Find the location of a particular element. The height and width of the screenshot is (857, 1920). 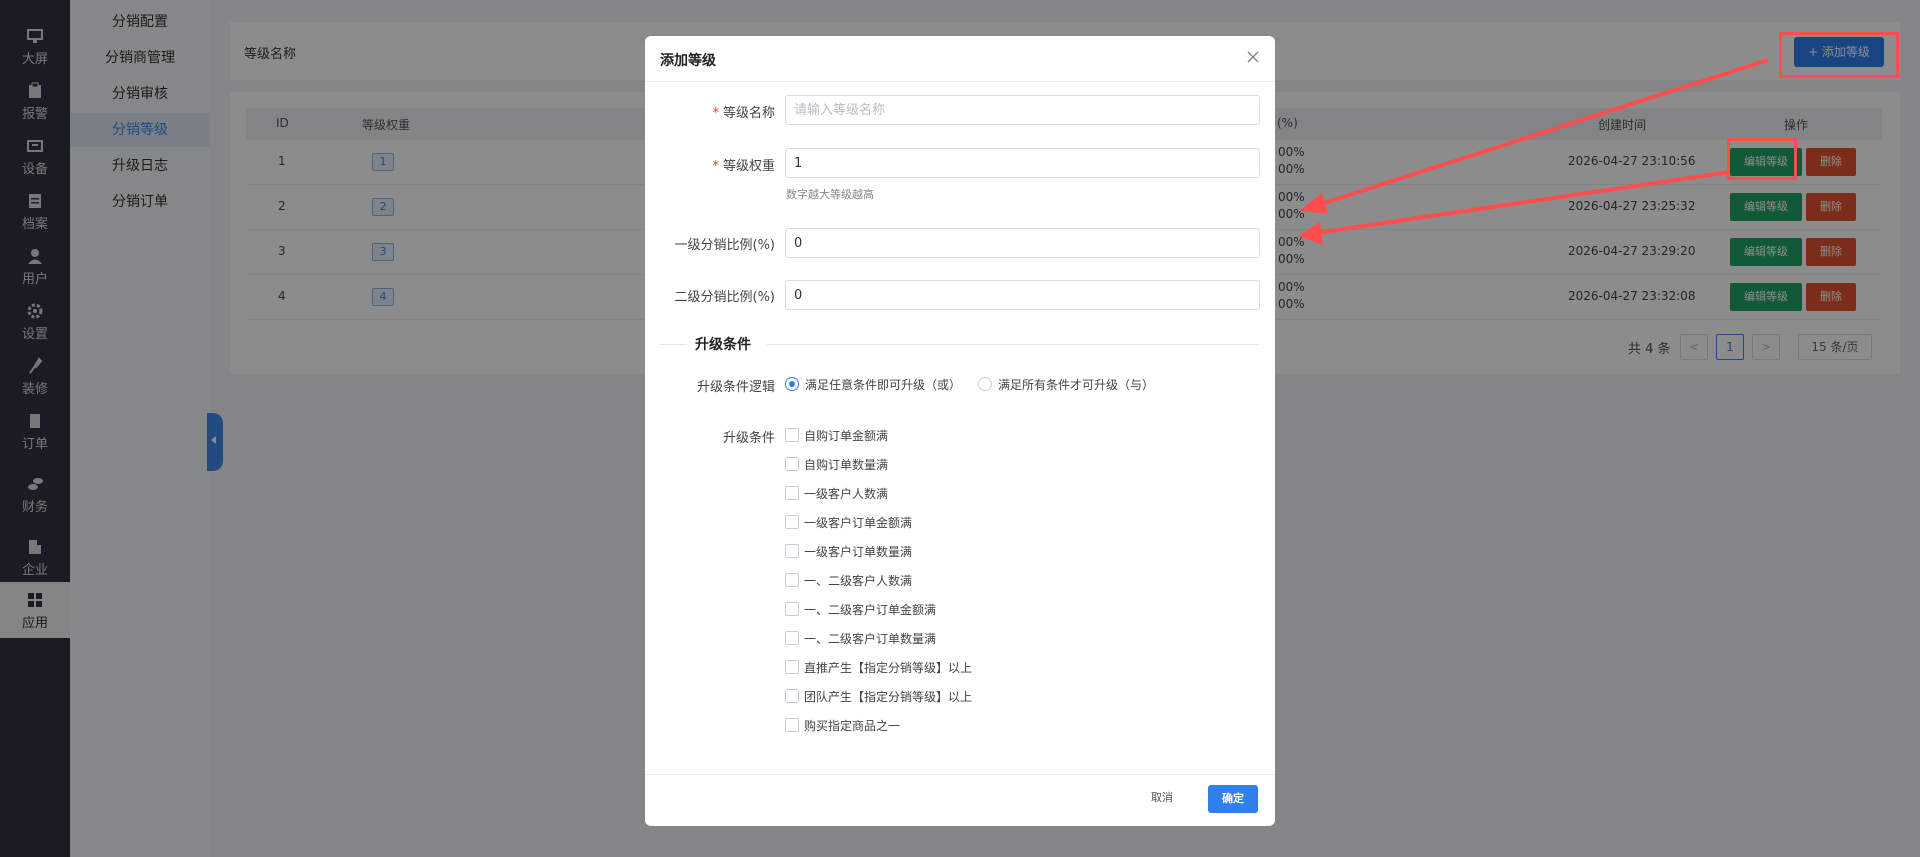

checkbox-label: 自购订单金额满 is located at coordinates (846, 436).